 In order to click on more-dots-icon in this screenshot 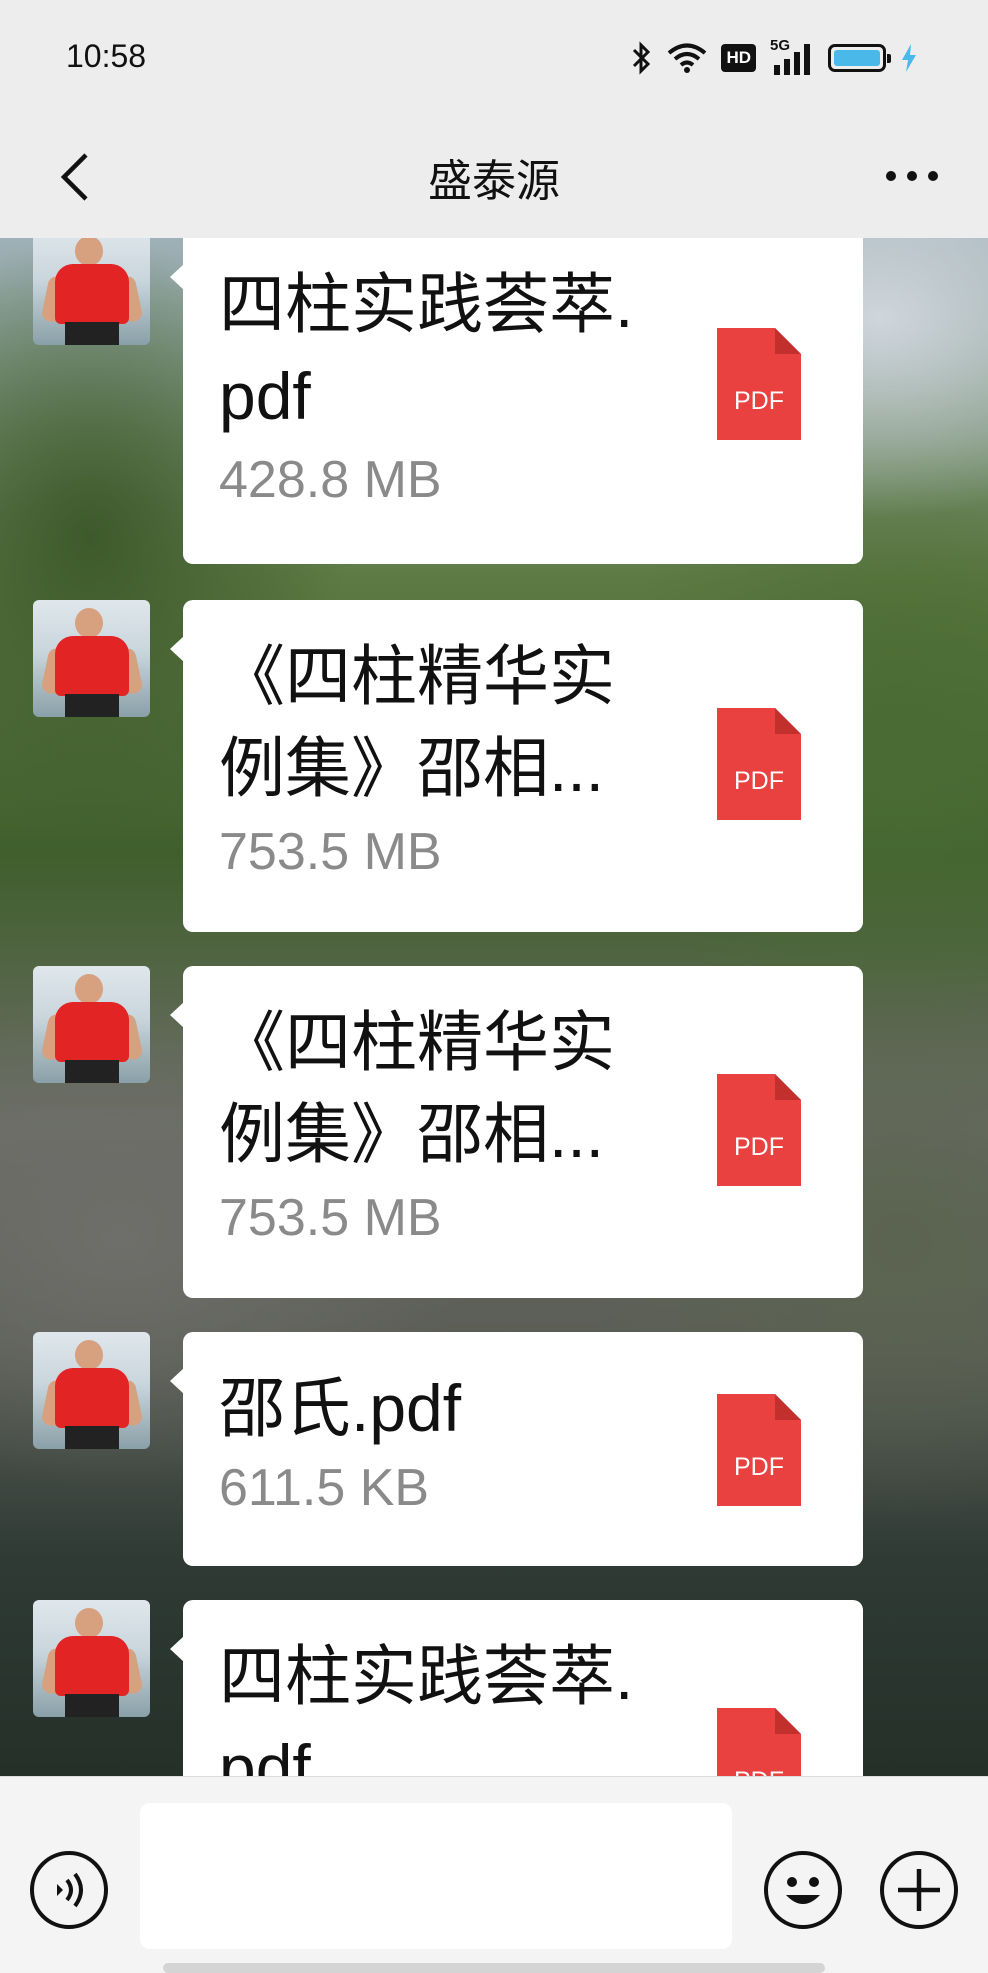, I will do `click(912, 176)`.